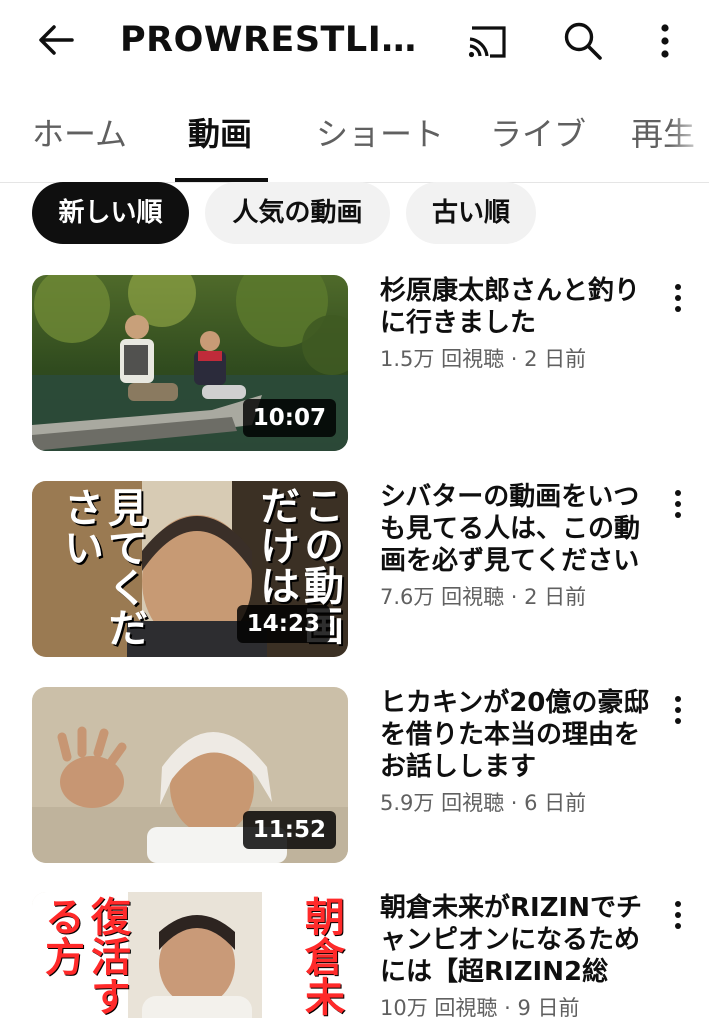  Describe the element at coordinates (190, 569) in the screenshot. I see `video-thumbnail: 見てください この動画だけは 14:23` at that location.